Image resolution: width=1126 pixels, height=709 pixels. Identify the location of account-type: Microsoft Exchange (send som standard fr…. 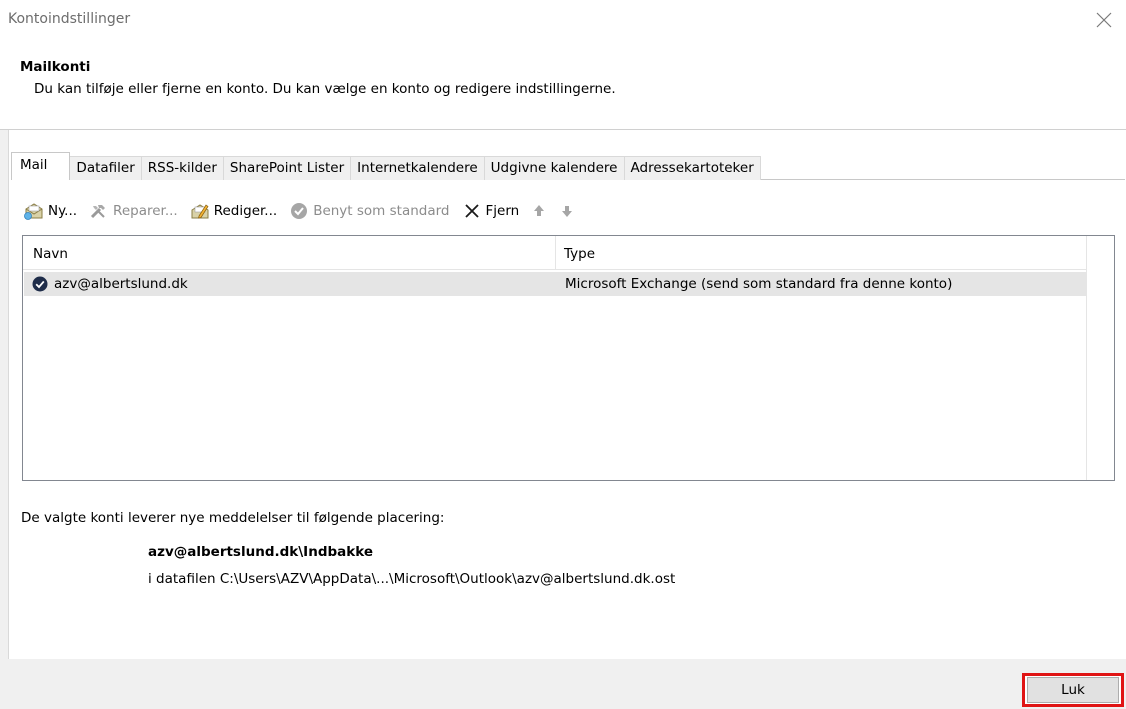
(759, 284).